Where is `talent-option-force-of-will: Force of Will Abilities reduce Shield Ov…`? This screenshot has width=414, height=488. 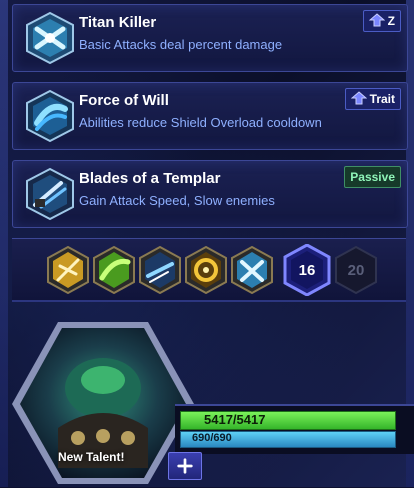 talent-option-force-of-will: Force of Will Abilities reduce Shield Ov… is located at coordinates (210, 116).